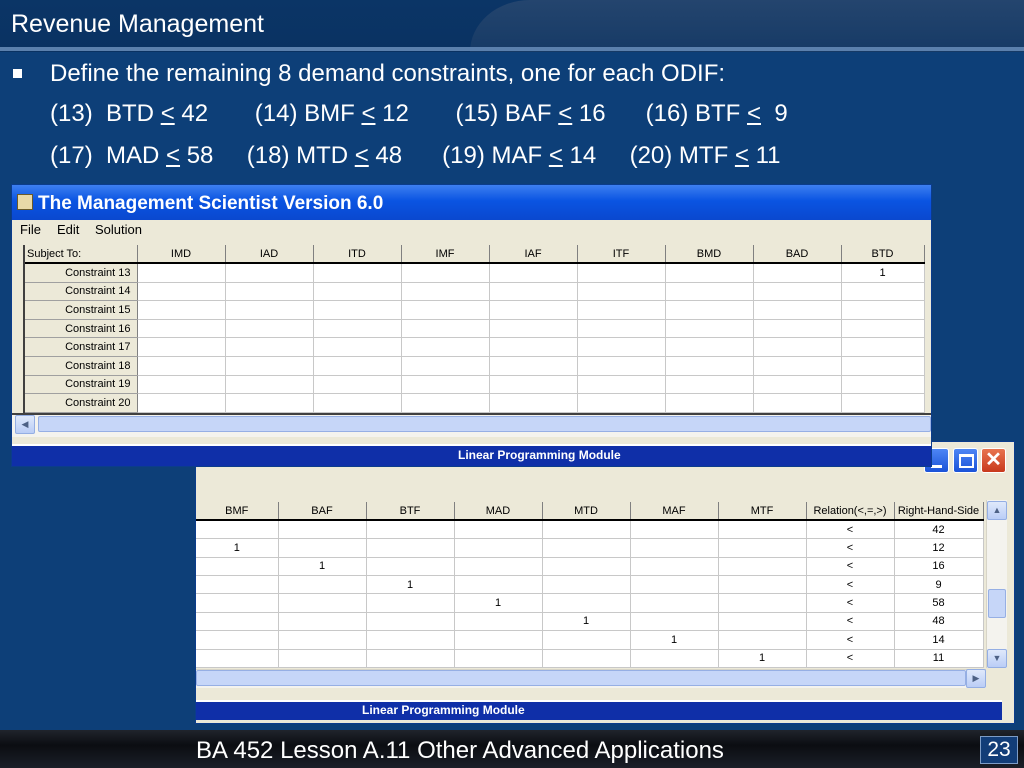 Image resolution: width=1024 pixels, height=768 pixels. What do you see at coordinates (762, 511) in the screenshot?
I see `column-header: MTF` at bounding box center [762, 511].